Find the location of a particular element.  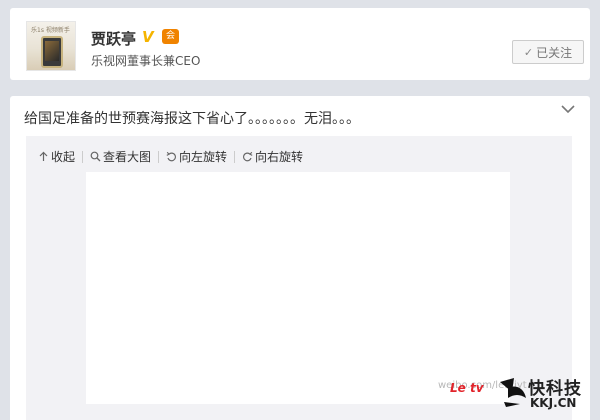

collapse-up-icon is located at coordinates (43, 156).